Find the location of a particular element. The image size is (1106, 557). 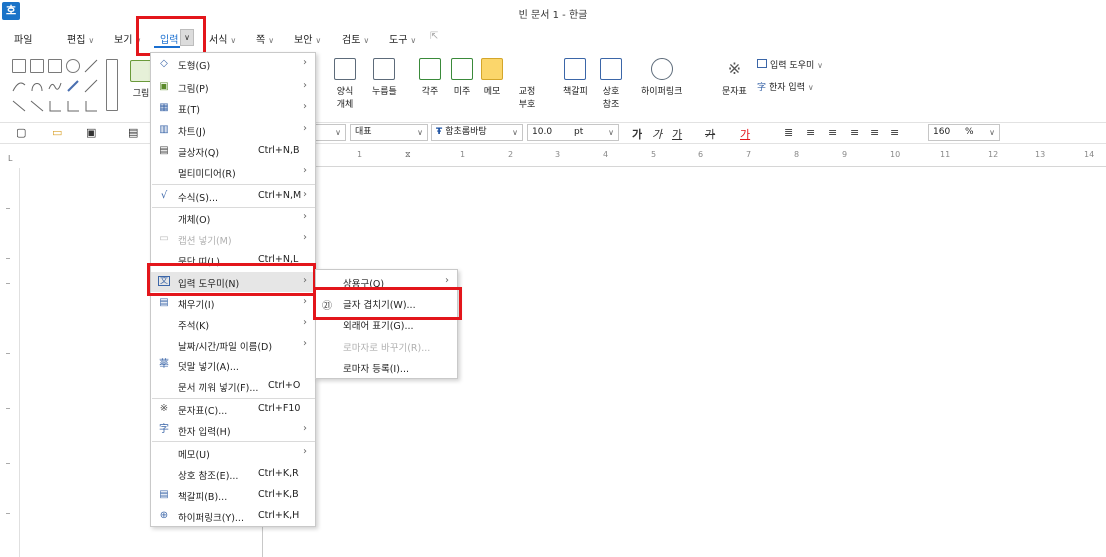

ribbon-picture-button: 그림 is located at coordinates (141, 79).